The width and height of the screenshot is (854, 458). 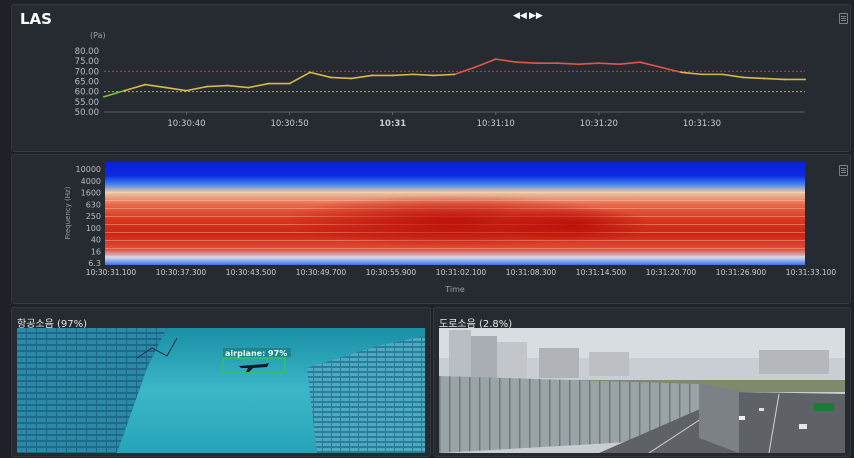 What do you see at coordinates (87, 72) in the screenshot?
I see `y-tick-label: 70.00` at bounding box center [87, 72].